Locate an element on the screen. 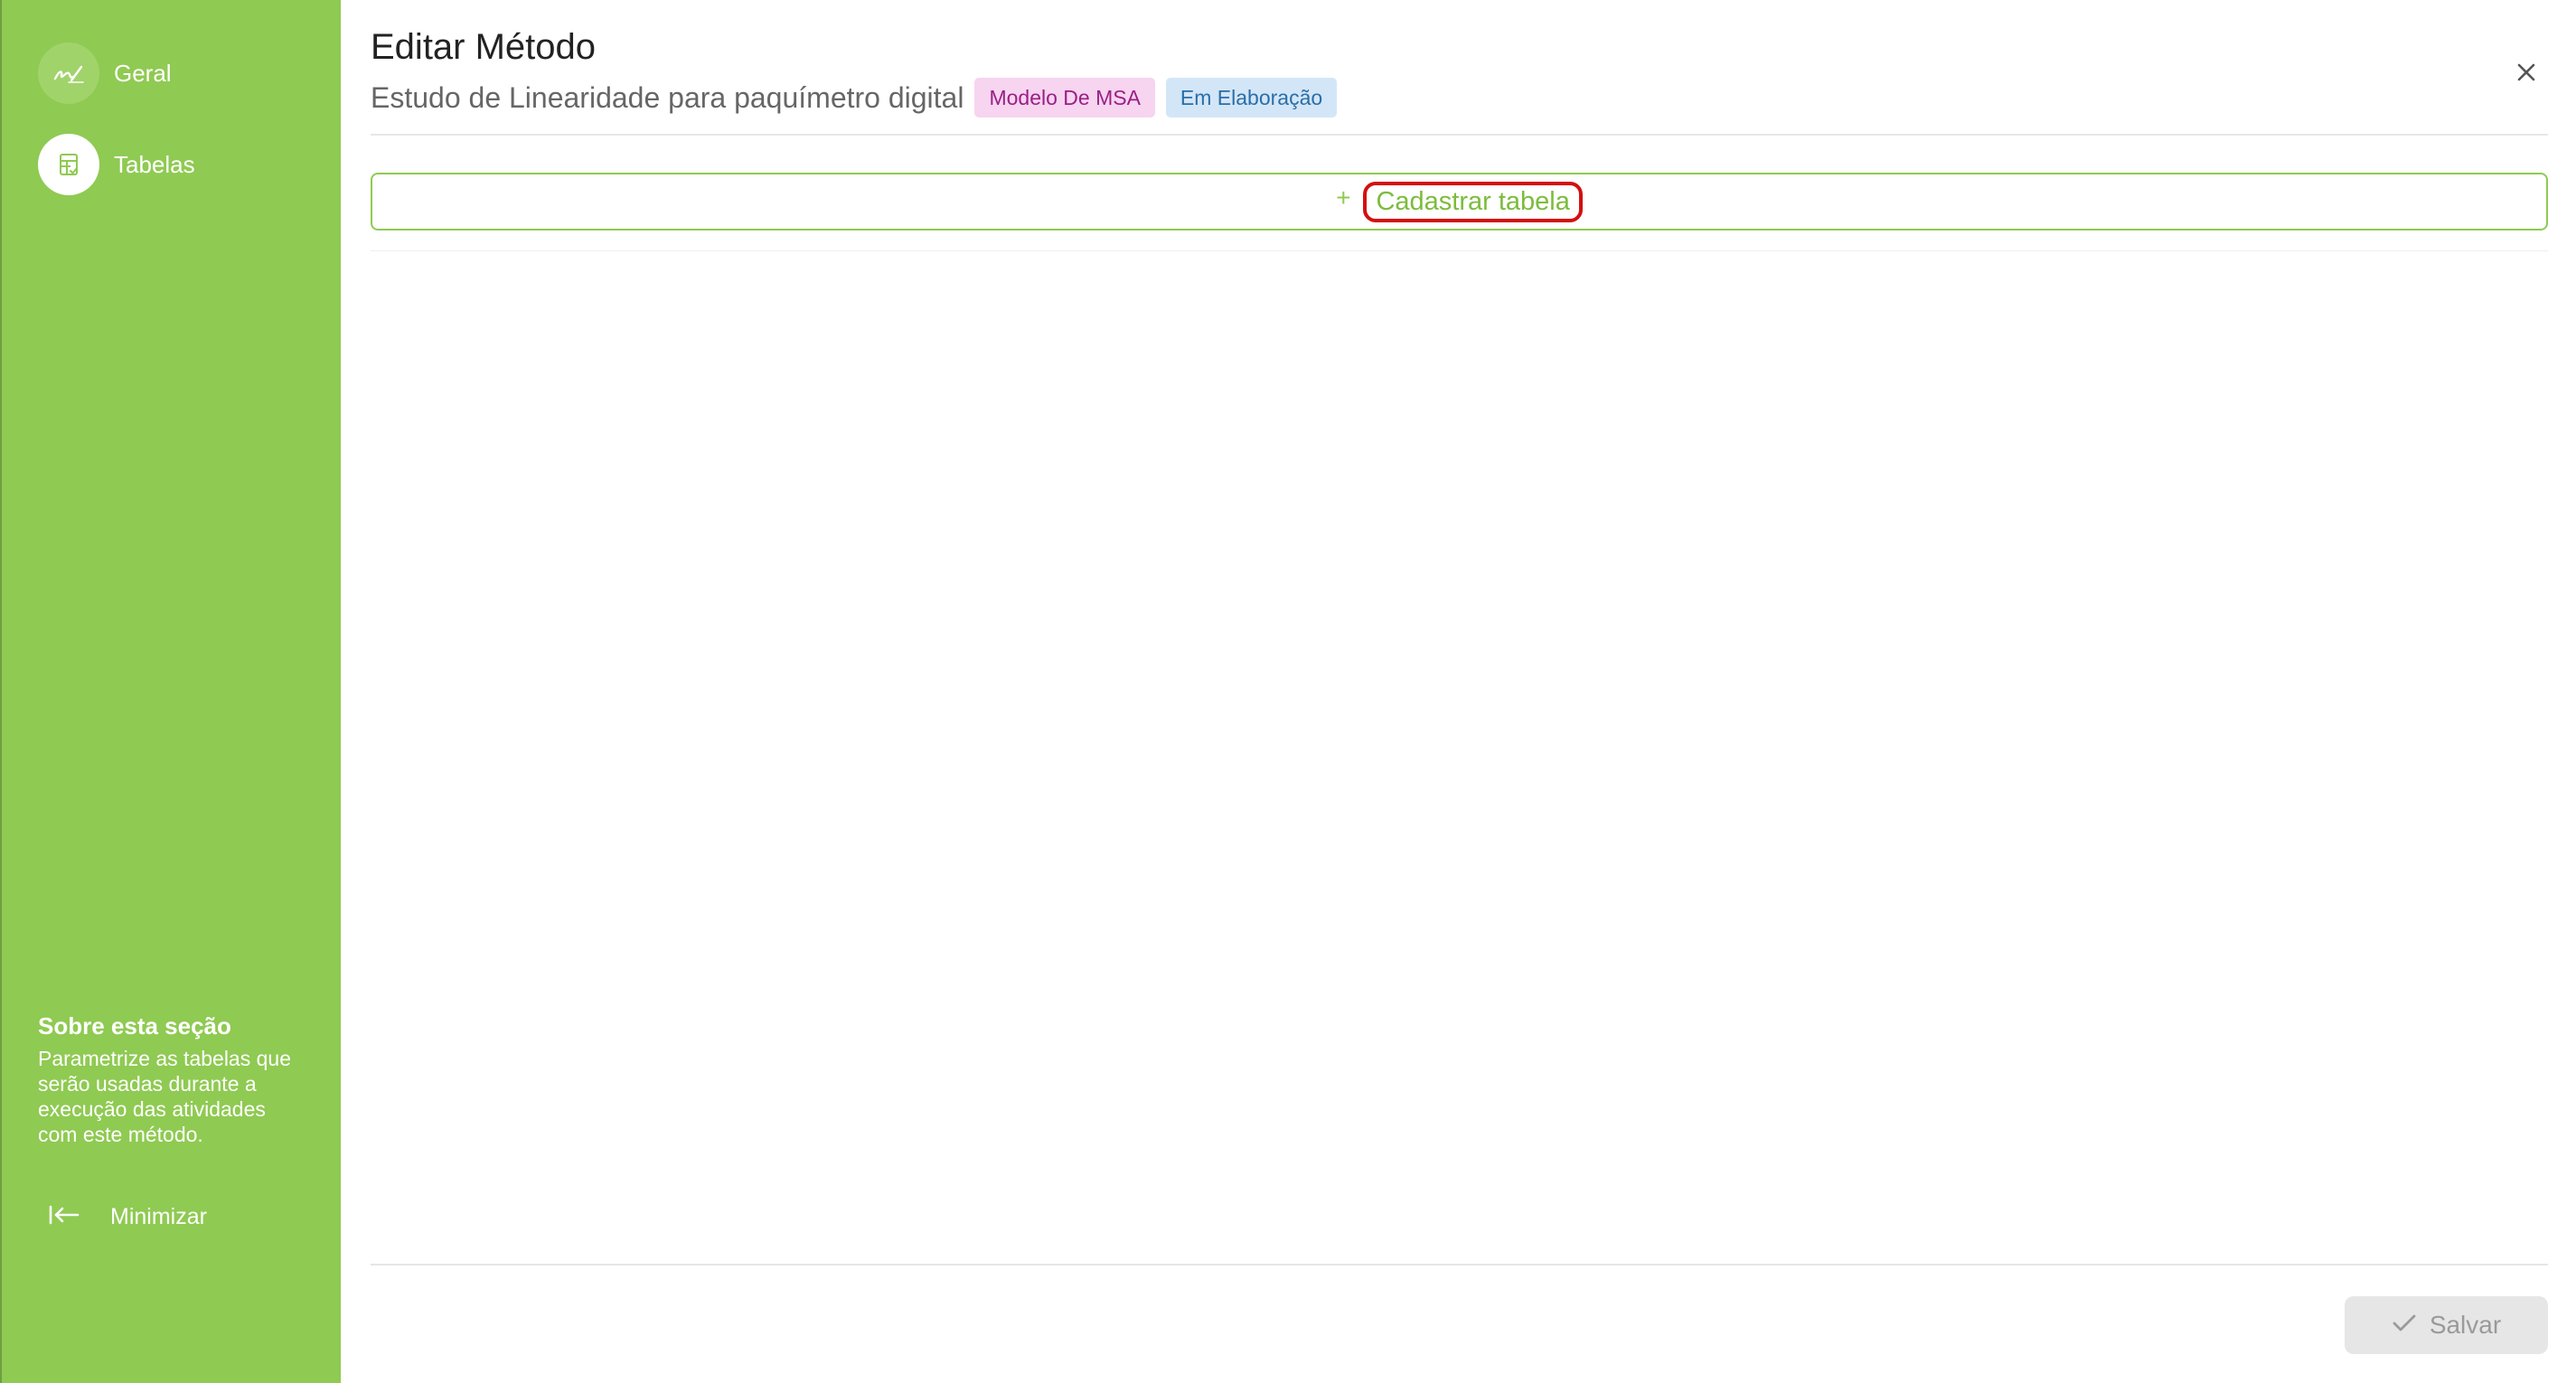  status-badge: Em Elaboração is located at coordinates (1252, 98).